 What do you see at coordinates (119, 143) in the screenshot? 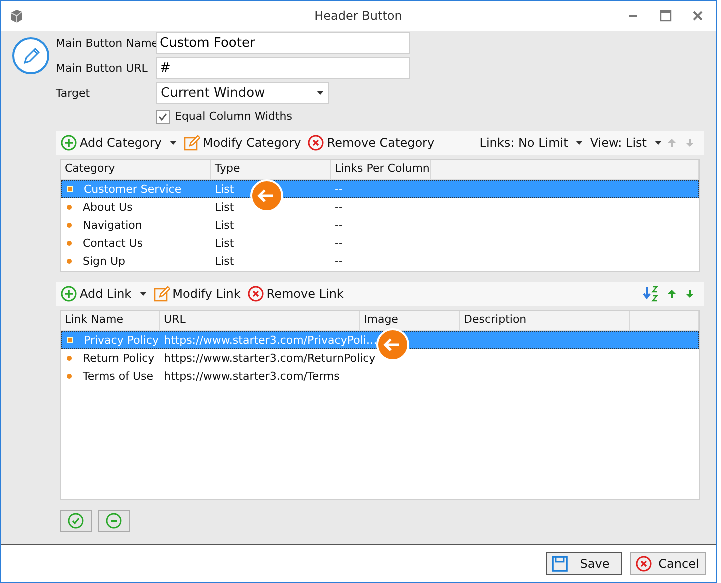
I see `add-category-button: Add Category` at bounding box center [119, 143].